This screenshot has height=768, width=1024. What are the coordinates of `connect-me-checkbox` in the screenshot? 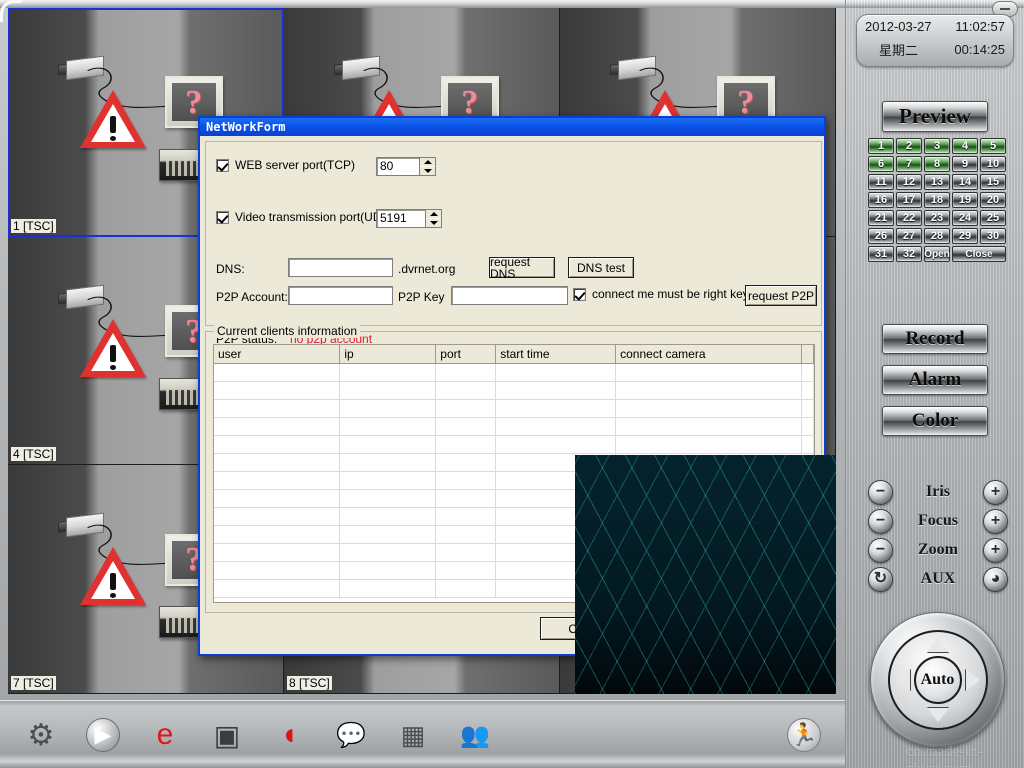 It's located at (579, 294).